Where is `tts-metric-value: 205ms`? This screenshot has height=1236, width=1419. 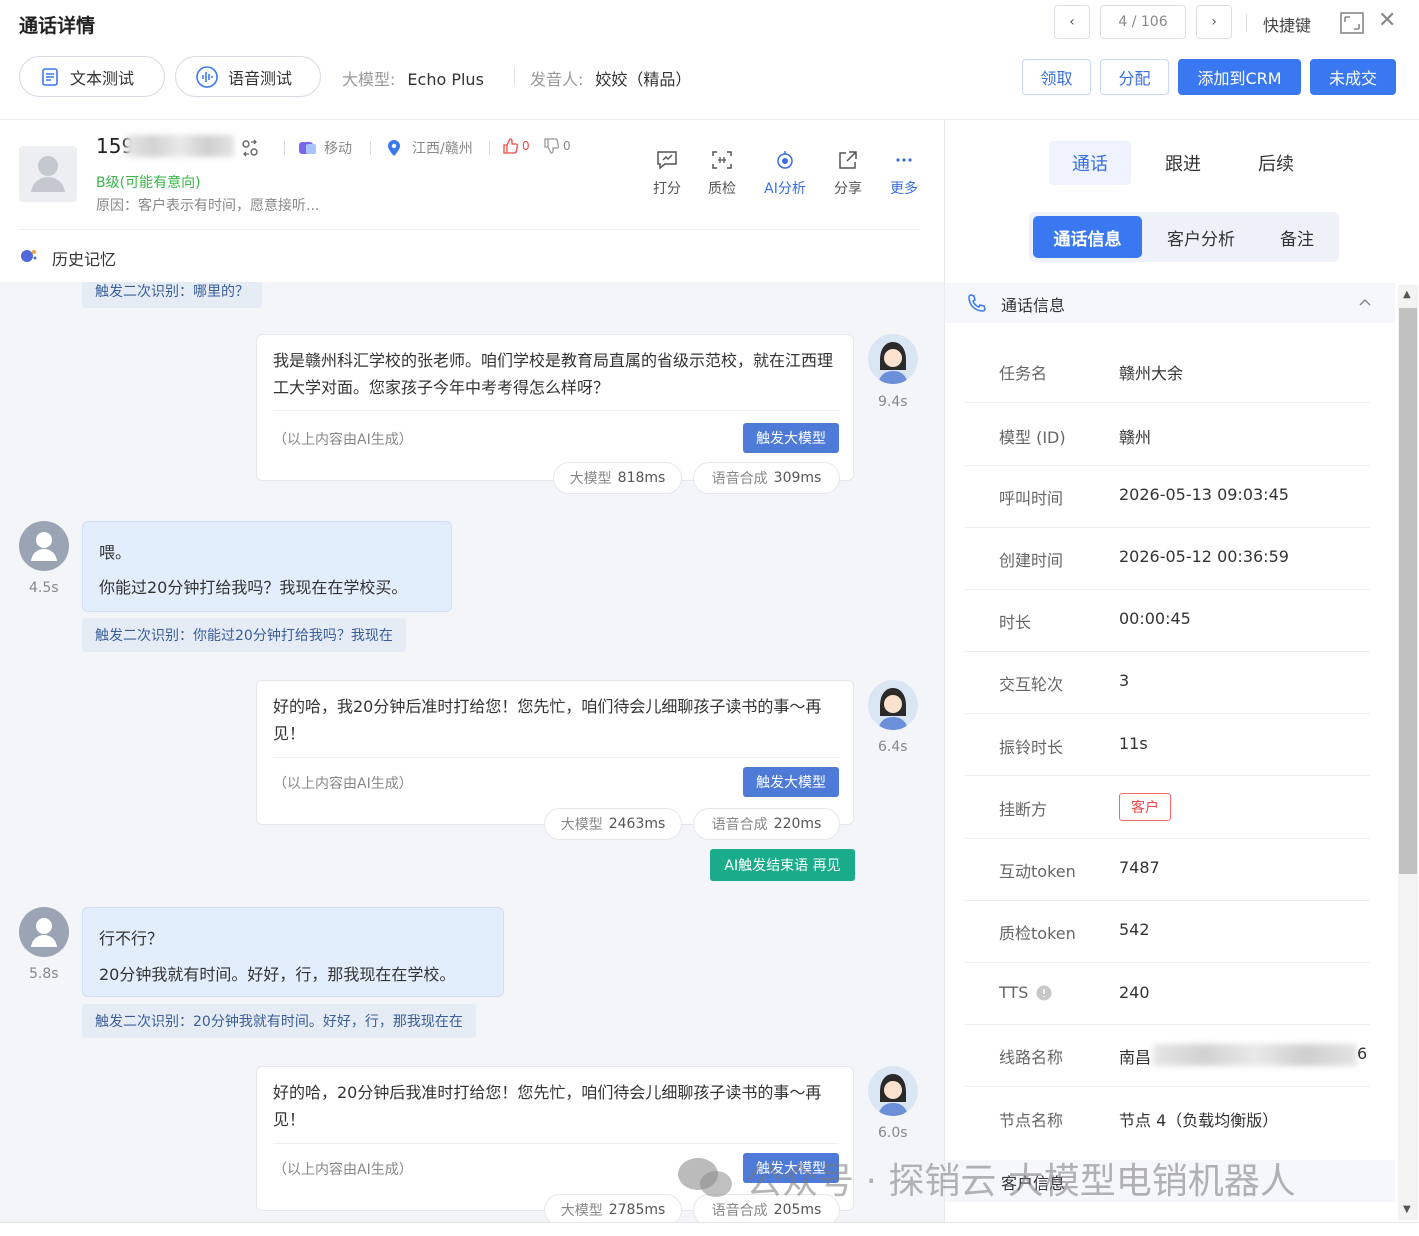
tts-metric-value: 205ms is located at coordinates (797, 1210).